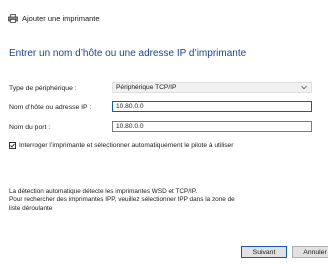 The height and width of the screenshot is (264, 328). Describe the element at coordinates (212, 106) in the screenshot. I see `hostname-input: 10.80.0.0` at that location.